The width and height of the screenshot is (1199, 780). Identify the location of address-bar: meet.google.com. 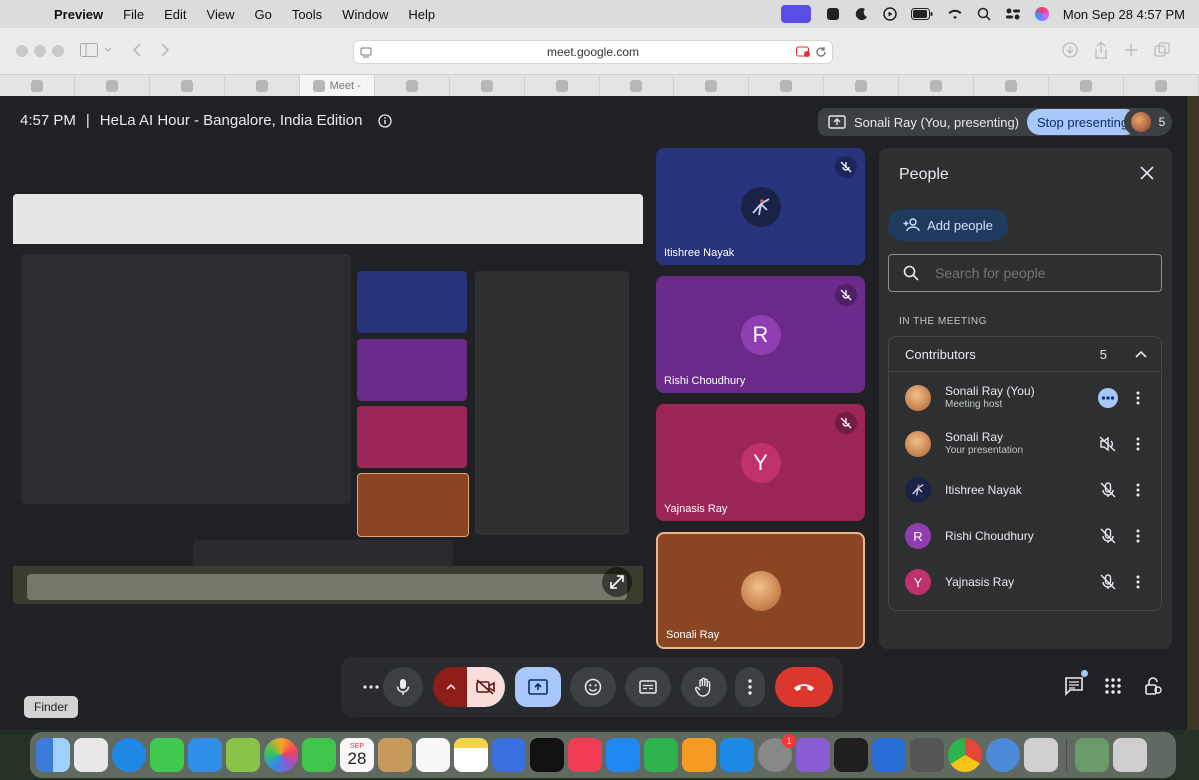
(593, 52).